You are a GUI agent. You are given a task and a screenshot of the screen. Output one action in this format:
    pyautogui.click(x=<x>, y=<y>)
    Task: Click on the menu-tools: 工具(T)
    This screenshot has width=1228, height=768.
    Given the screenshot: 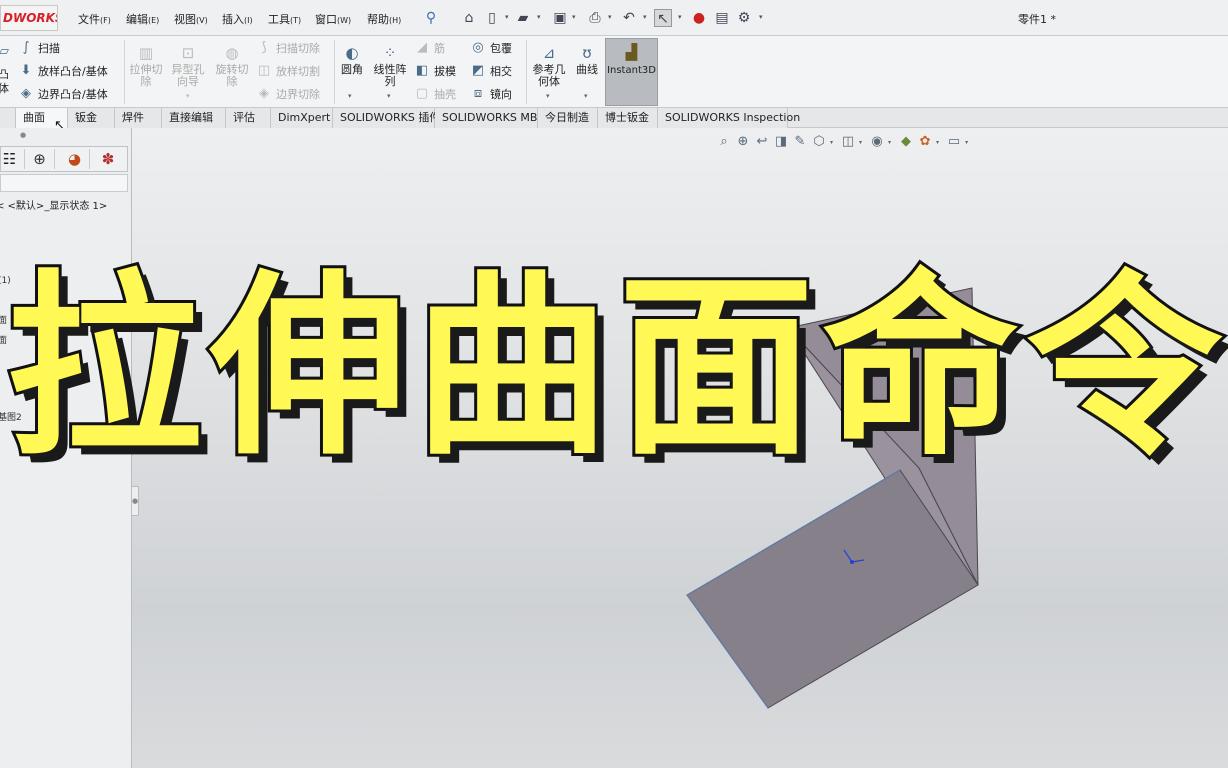 What is the action you would take?
    pyautogui.click(x=284, y=19)
    